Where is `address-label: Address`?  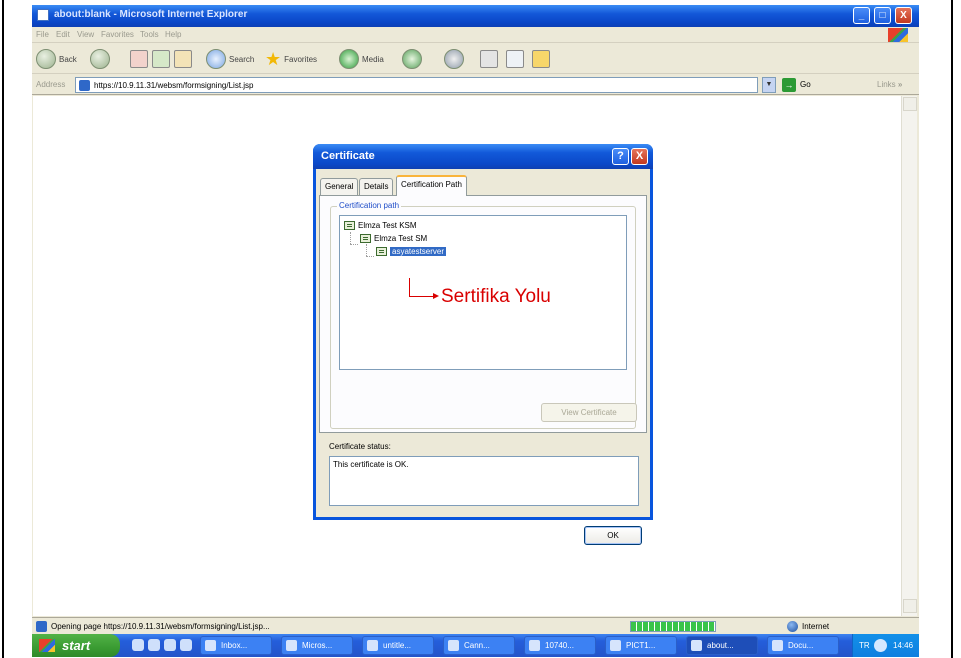
address-label: Address is located at coordinates (51, 84).